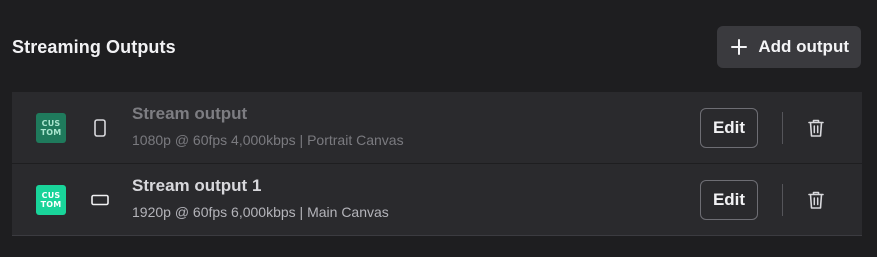  I want to click on landscape-screen-icon, so click(100, 200).